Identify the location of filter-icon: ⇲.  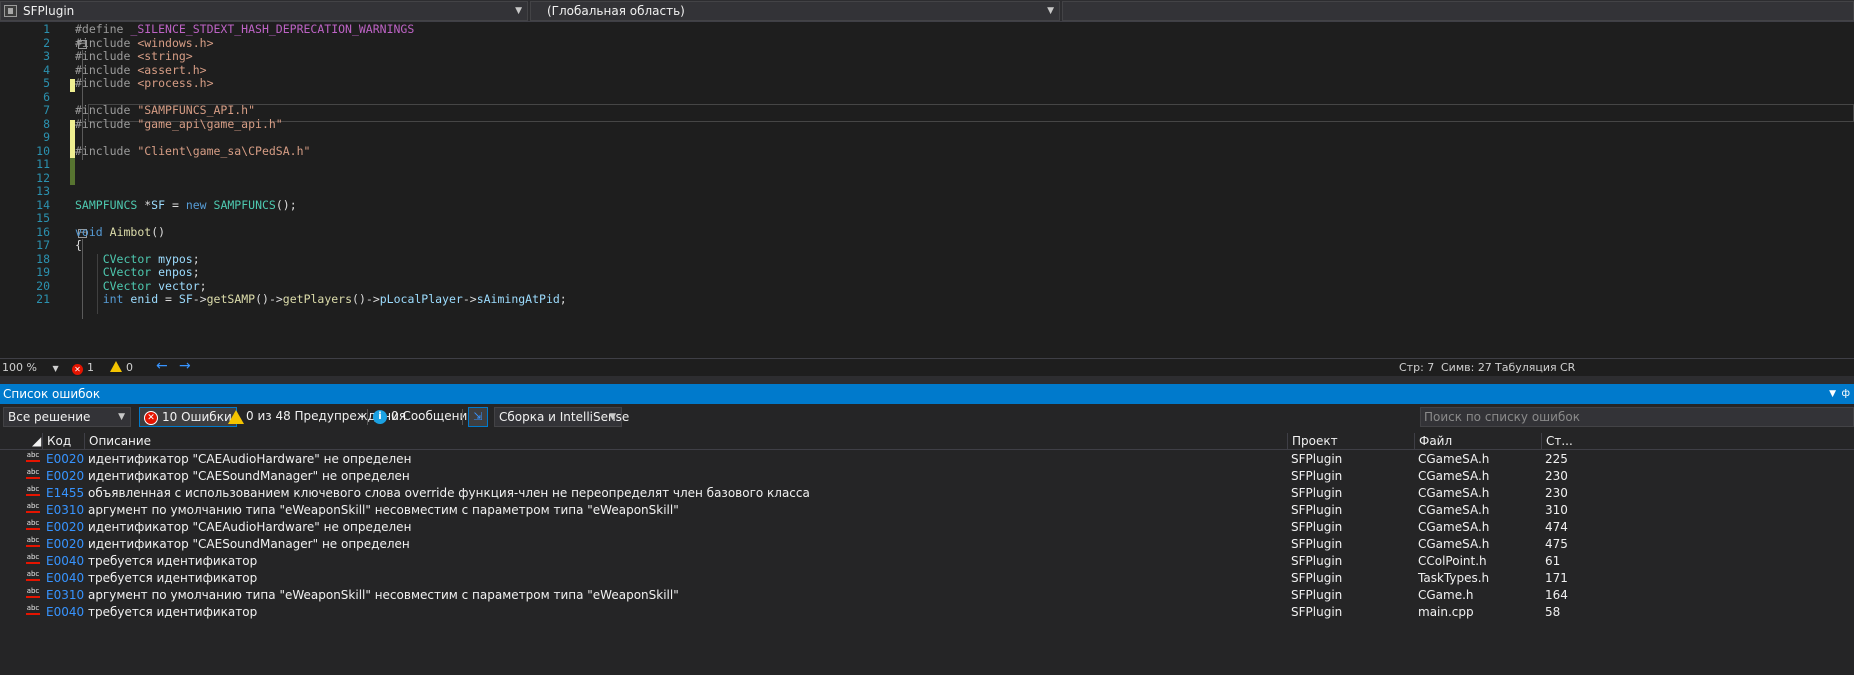
(478, 417).